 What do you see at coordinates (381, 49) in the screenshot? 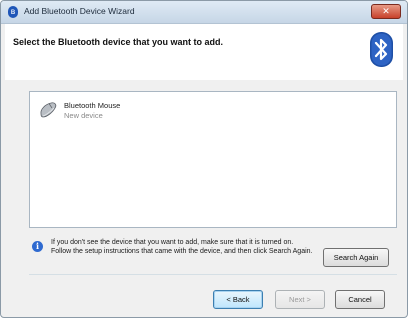
I see `bluetooth-logo-icon` at bounding box center [381, 49].